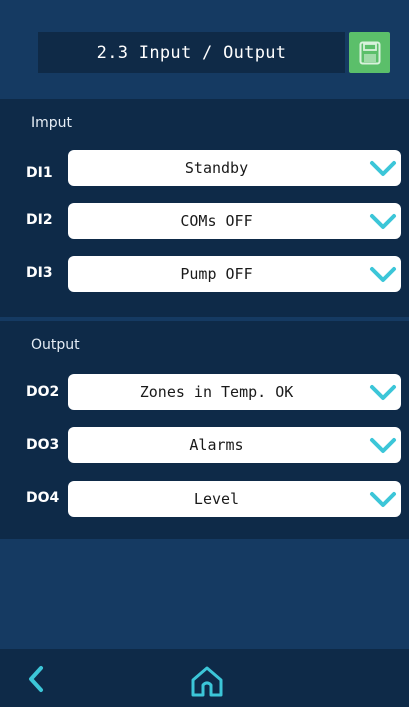 The image size is (409, 707). I want to click on save-button, so click(369, 52).